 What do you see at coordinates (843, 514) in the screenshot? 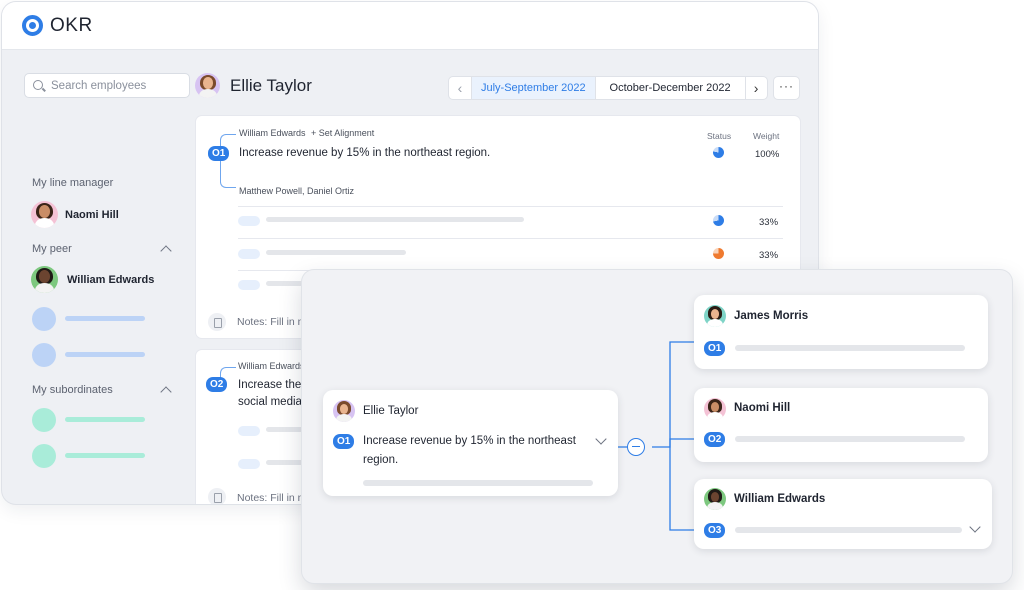
I see `aligned-objective-card: William Edwards O3` at bounding box center [843, 514].